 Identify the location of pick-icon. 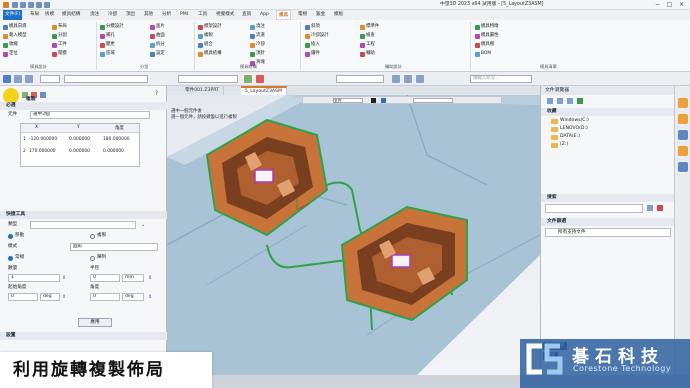
(29, 79).